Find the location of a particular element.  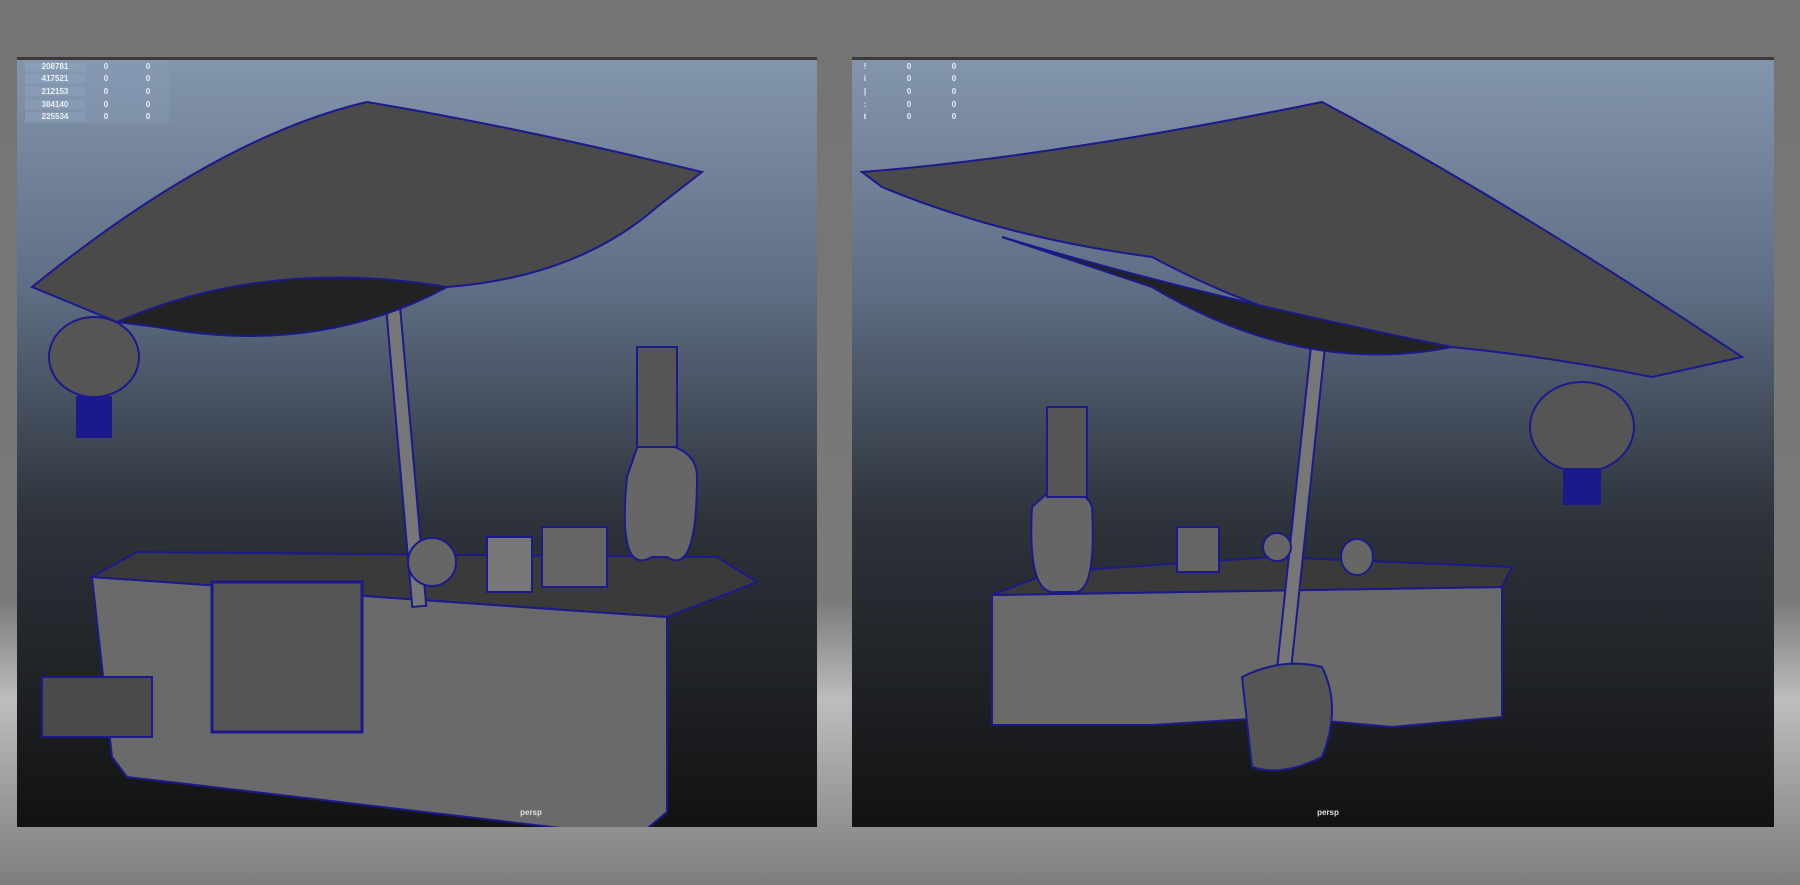

stats-row: i00 is located at coordinates (910, 79).